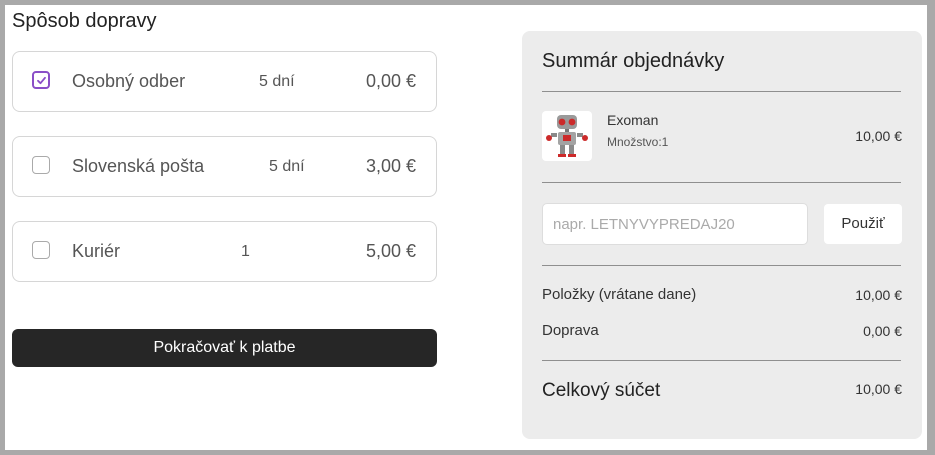 Image resolution: width=935 pixels, height=455 pixels. I want to click on items-total-value: 10,00 €, so click(878, 295).